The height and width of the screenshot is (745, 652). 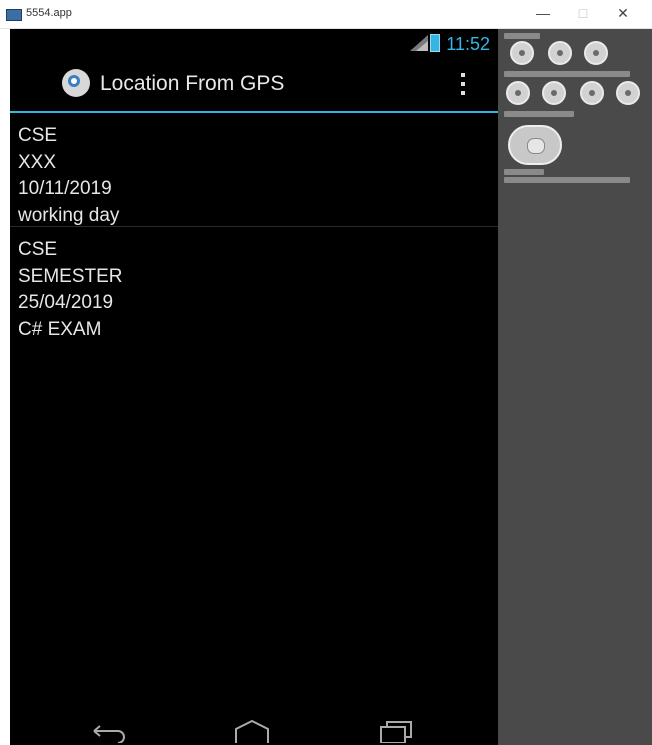 What do you see at coordinates (435, 43) in the screenshot?
I see `battery-icon` at bounding box center [435, 43].